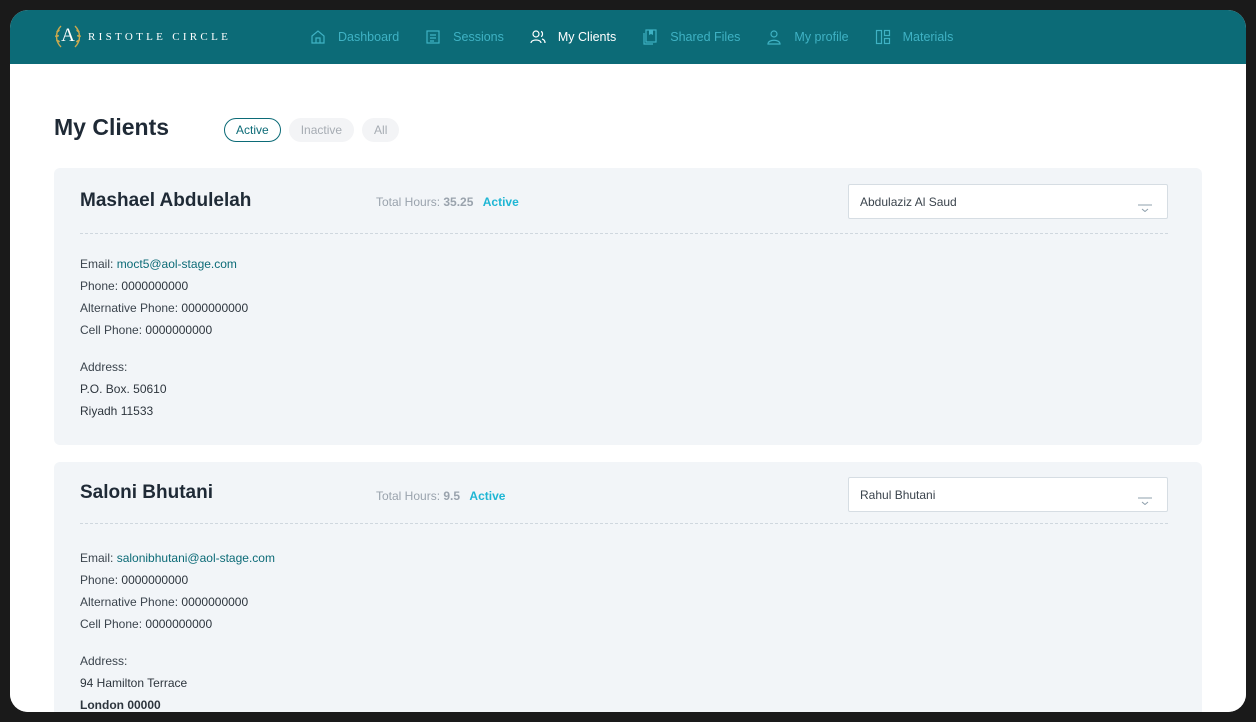 This screenshot has height=722, width=1256. I want to click on nav-label: Shared Files, so click(705, 37).